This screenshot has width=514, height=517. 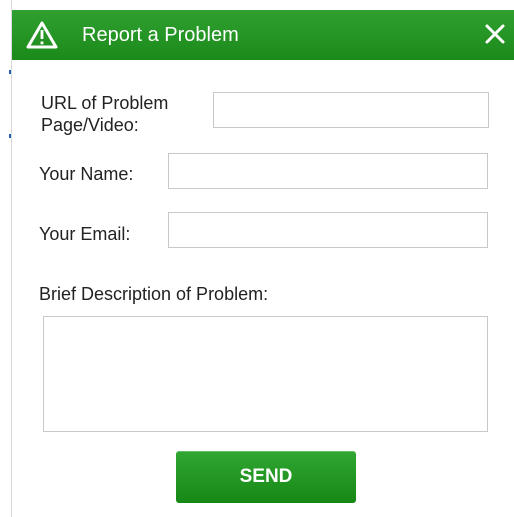 I want to click on name-label: Your Name:, so click(x=86, y=174).